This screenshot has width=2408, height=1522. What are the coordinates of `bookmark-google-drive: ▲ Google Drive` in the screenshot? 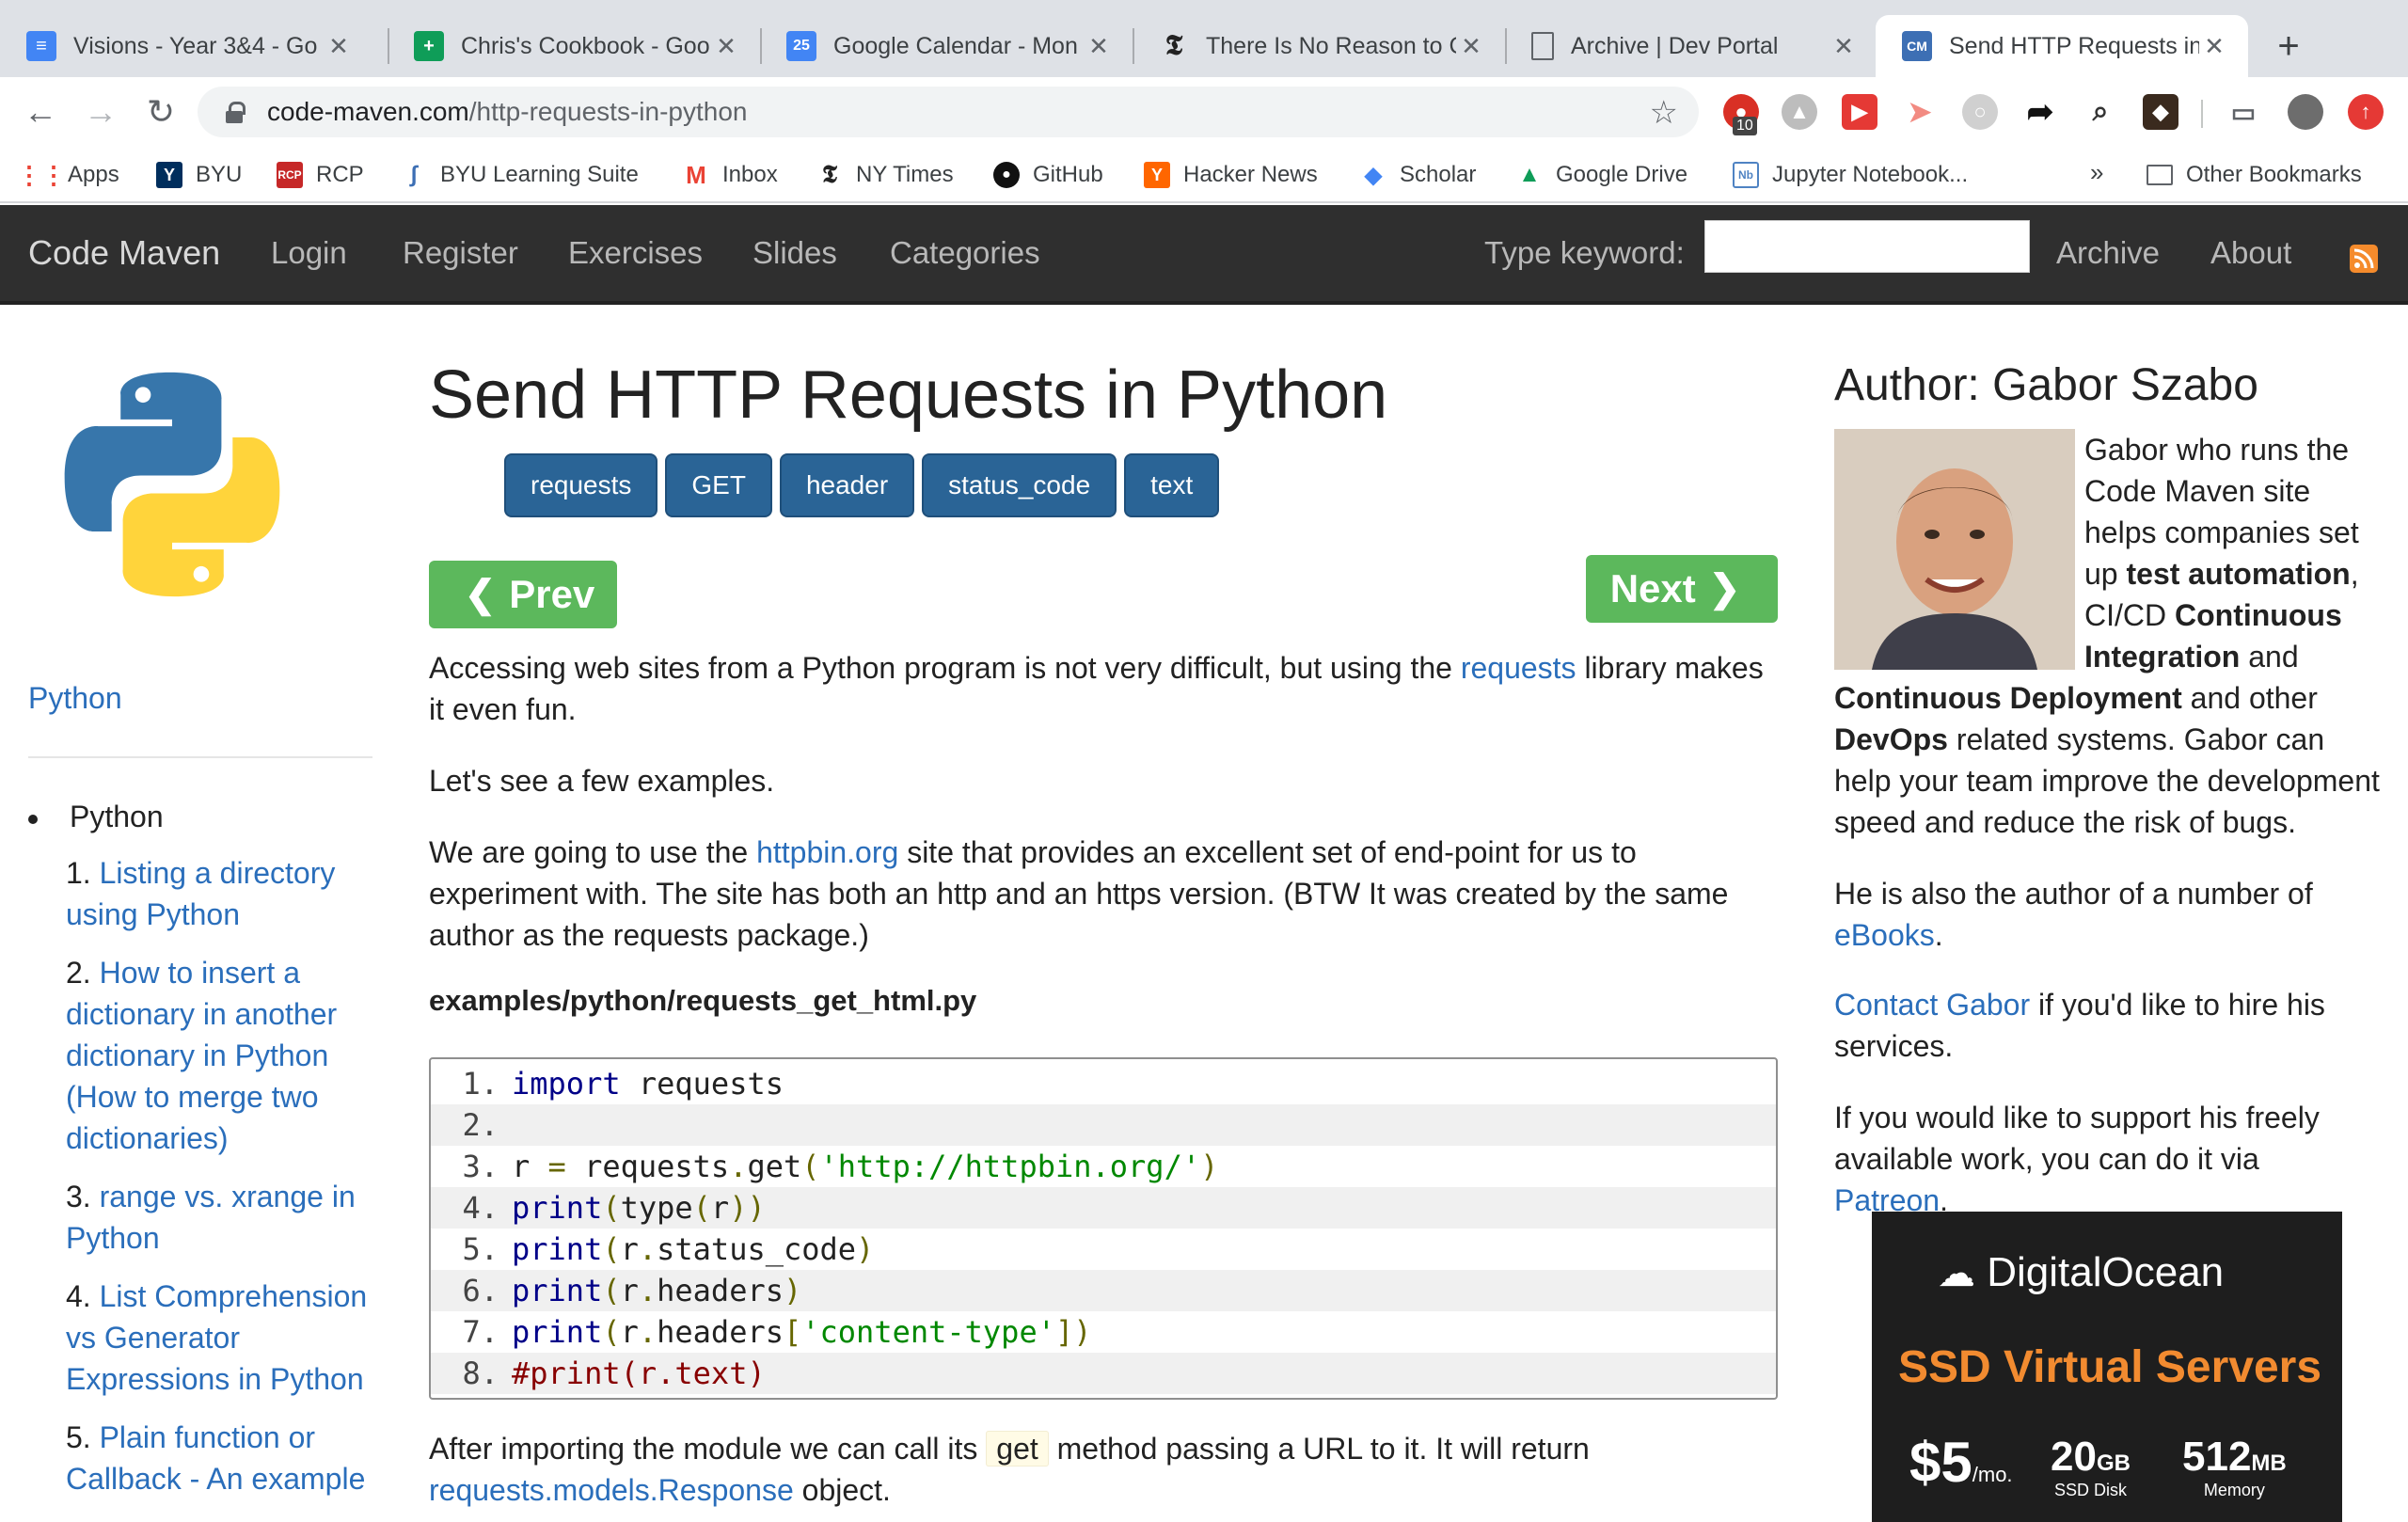 It's located at (1602, 175).